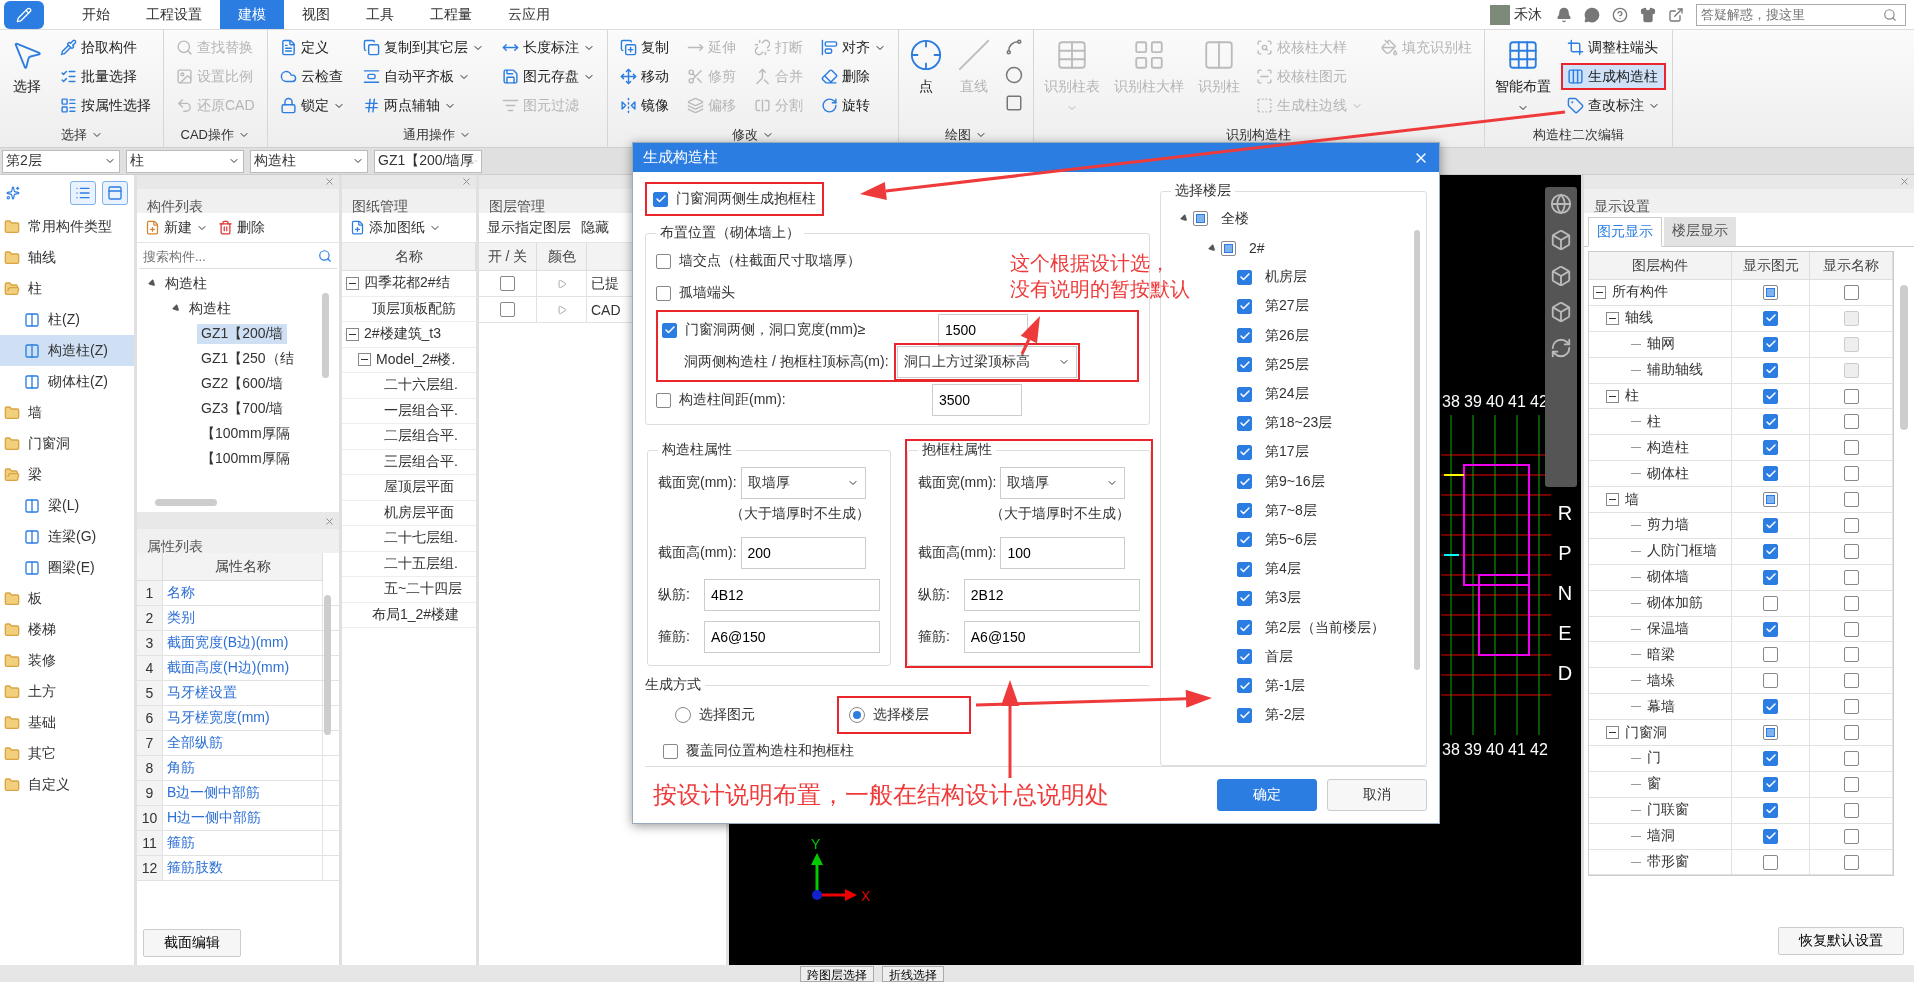  What do you see at coordinates (451, 14) in the screenshot?
I see `menu-tab: 工程量` at bounding box center [451, 14].